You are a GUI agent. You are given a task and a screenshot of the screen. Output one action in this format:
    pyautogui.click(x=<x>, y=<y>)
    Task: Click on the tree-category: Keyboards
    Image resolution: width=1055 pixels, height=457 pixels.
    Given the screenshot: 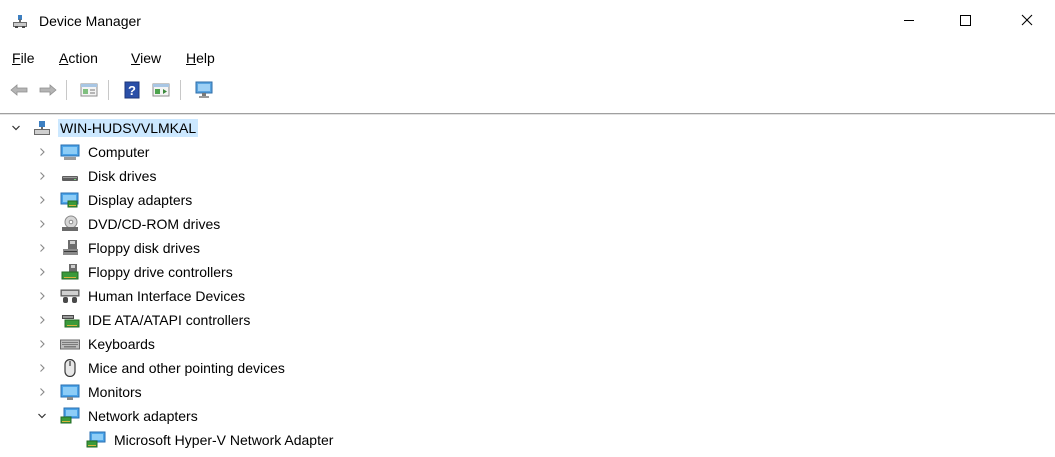 What is the action you would take?
    pyautogui.click(x=200, y=344)
    